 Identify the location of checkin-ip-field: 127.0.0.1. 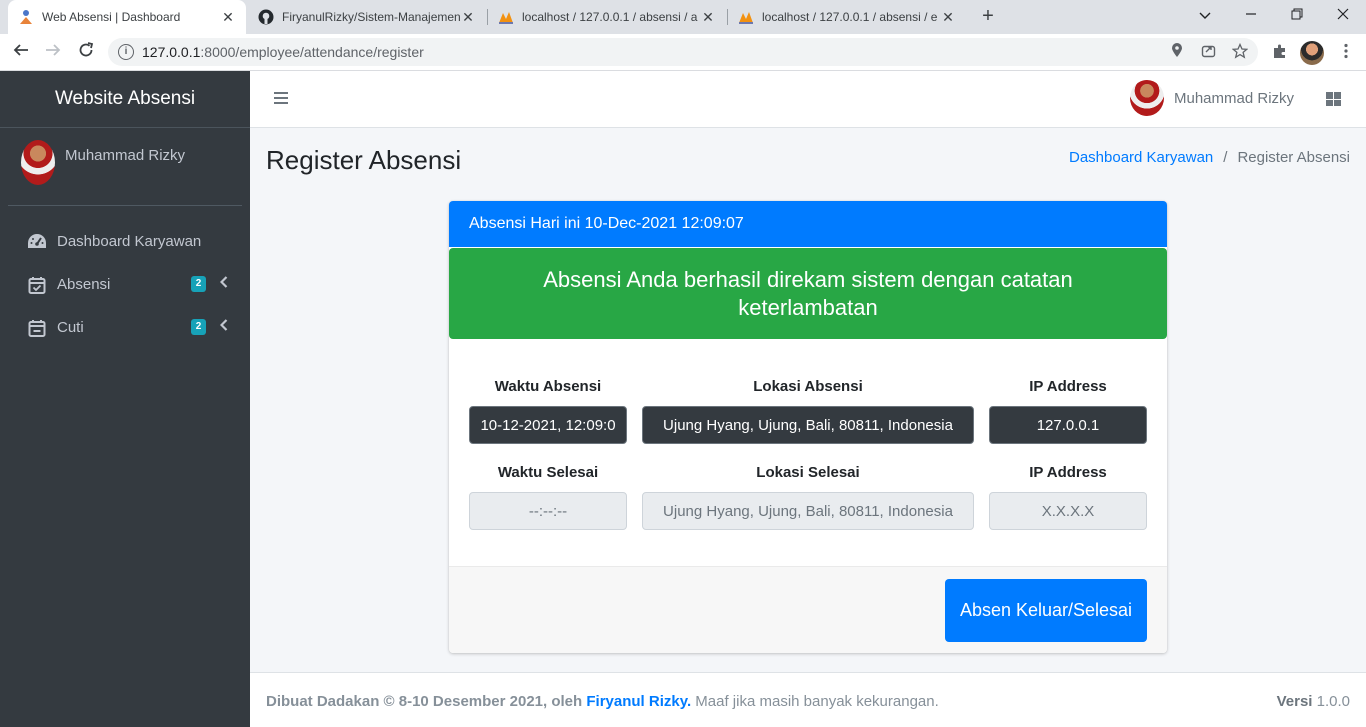
(1068, 425).